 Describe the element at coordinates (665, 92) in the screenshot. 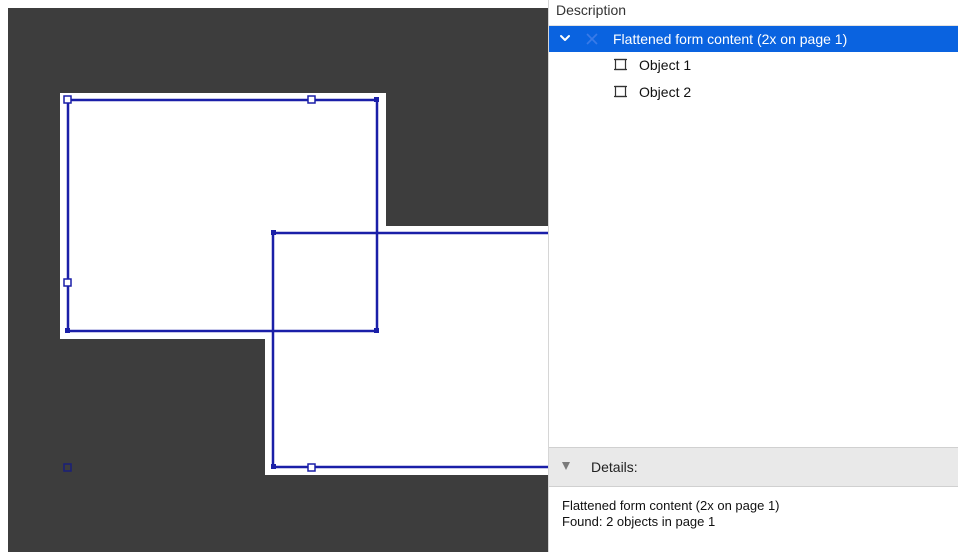

I see `tree-item-label: Object 2` at that location.